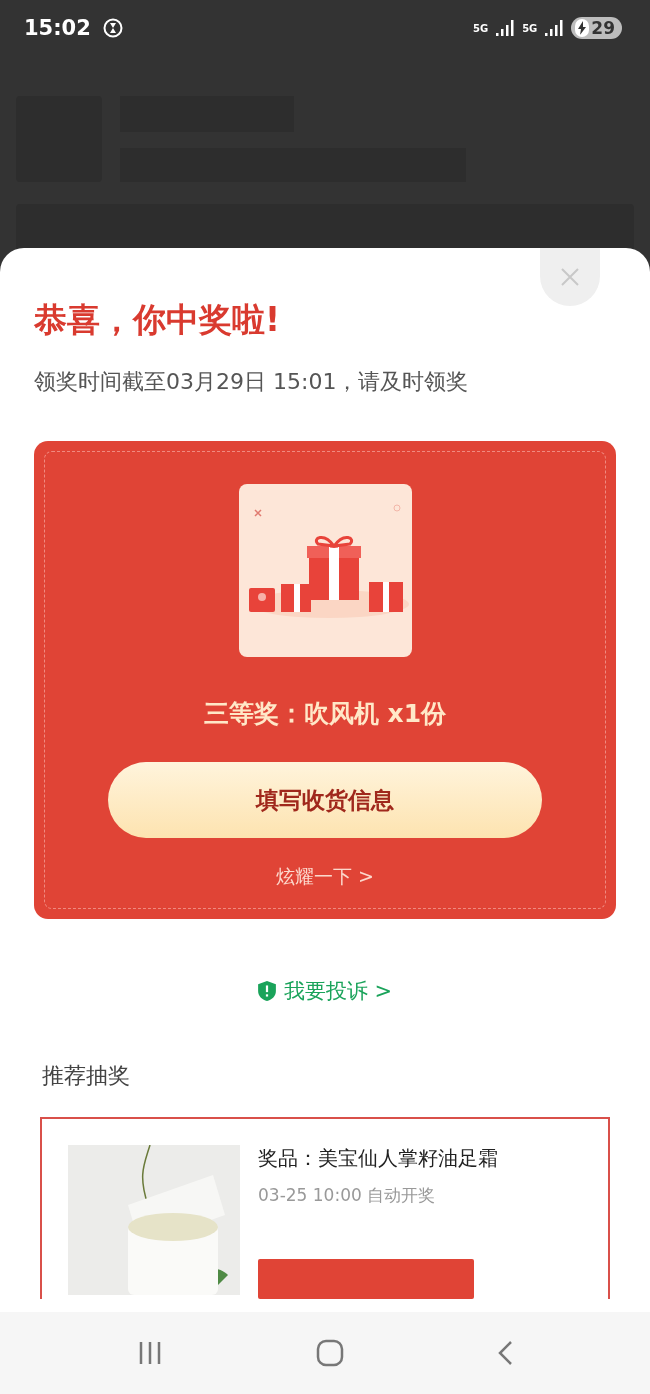  What do you see at coordinates (378, 1158) in the screenshot?
I see `prize-name: 奖品：美宝仙人掌籽油足霜` at bounding box center [378, 1158].